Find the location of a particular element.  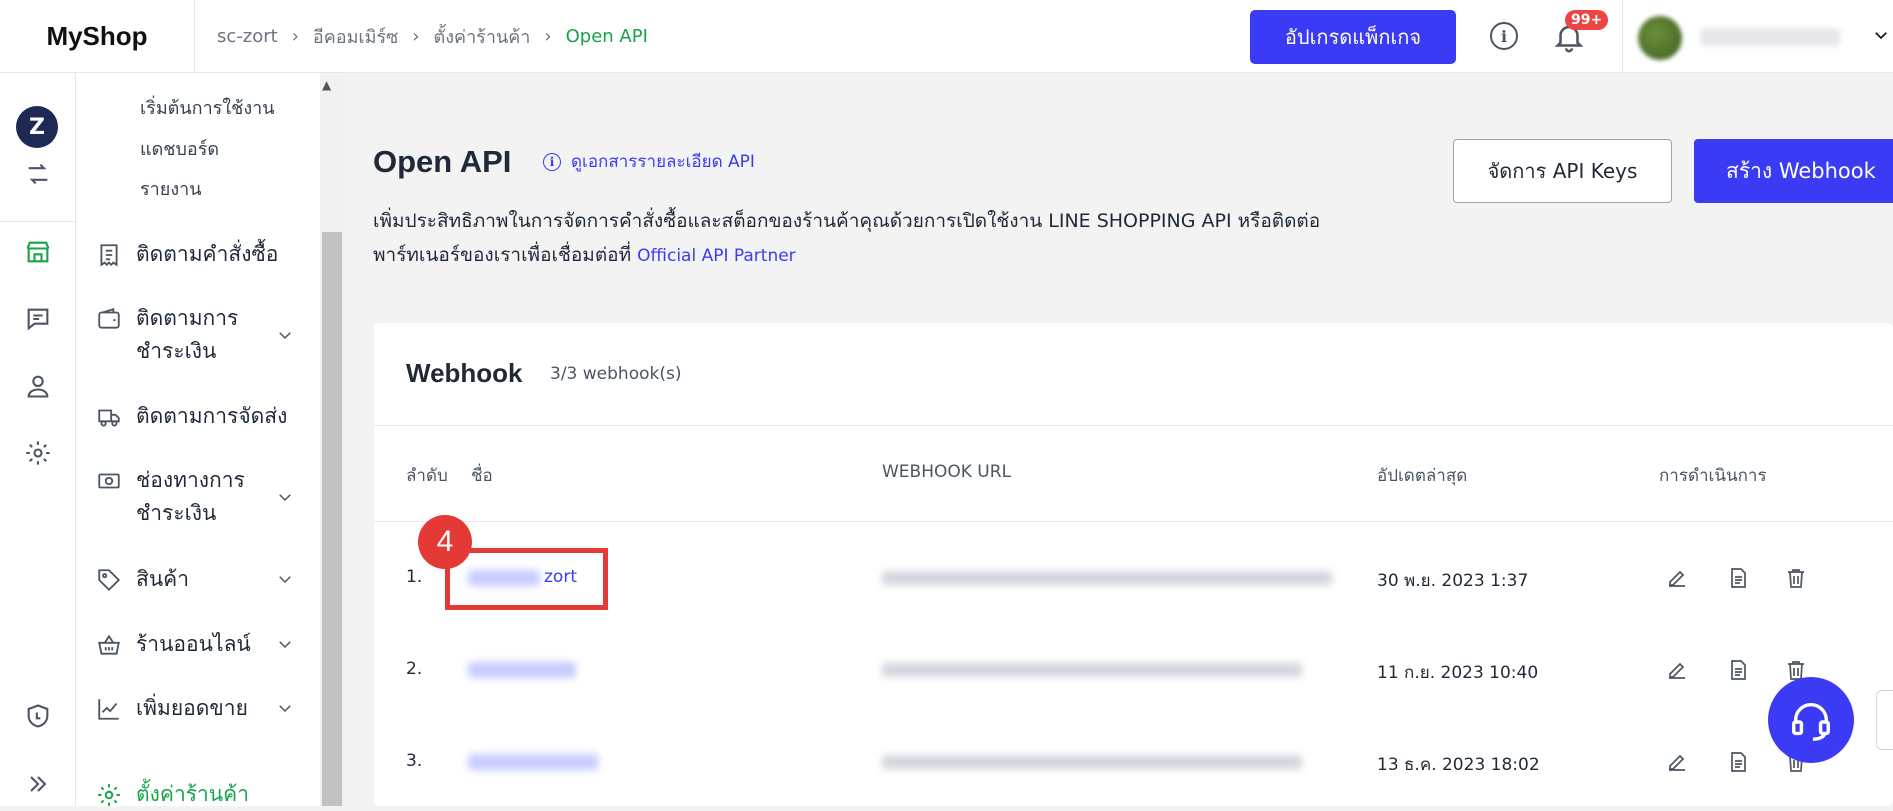

sidebar-item-label: ช่องทางการชำระเงิน is located at coordinates (190, 496).